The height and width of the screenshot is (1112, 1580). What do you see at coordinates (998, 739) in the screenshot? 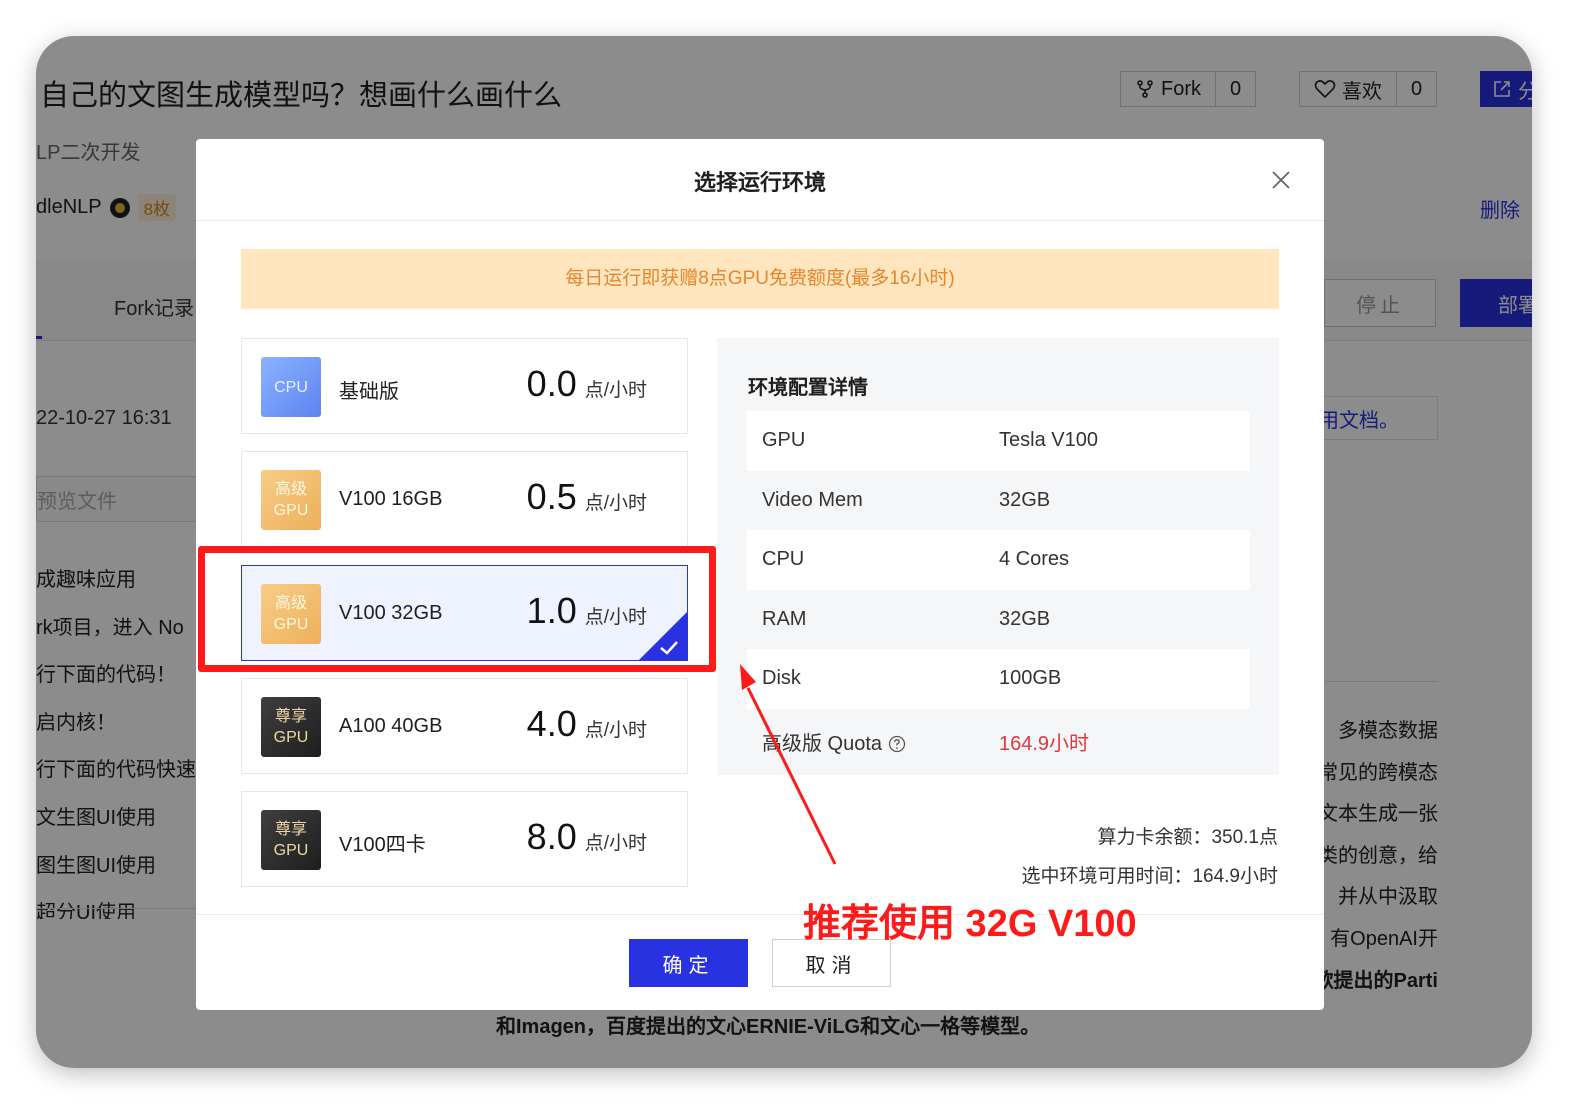
I see `details-row-quota: 高级版 Quota 164.9小时` at bounding box center [998, 739].